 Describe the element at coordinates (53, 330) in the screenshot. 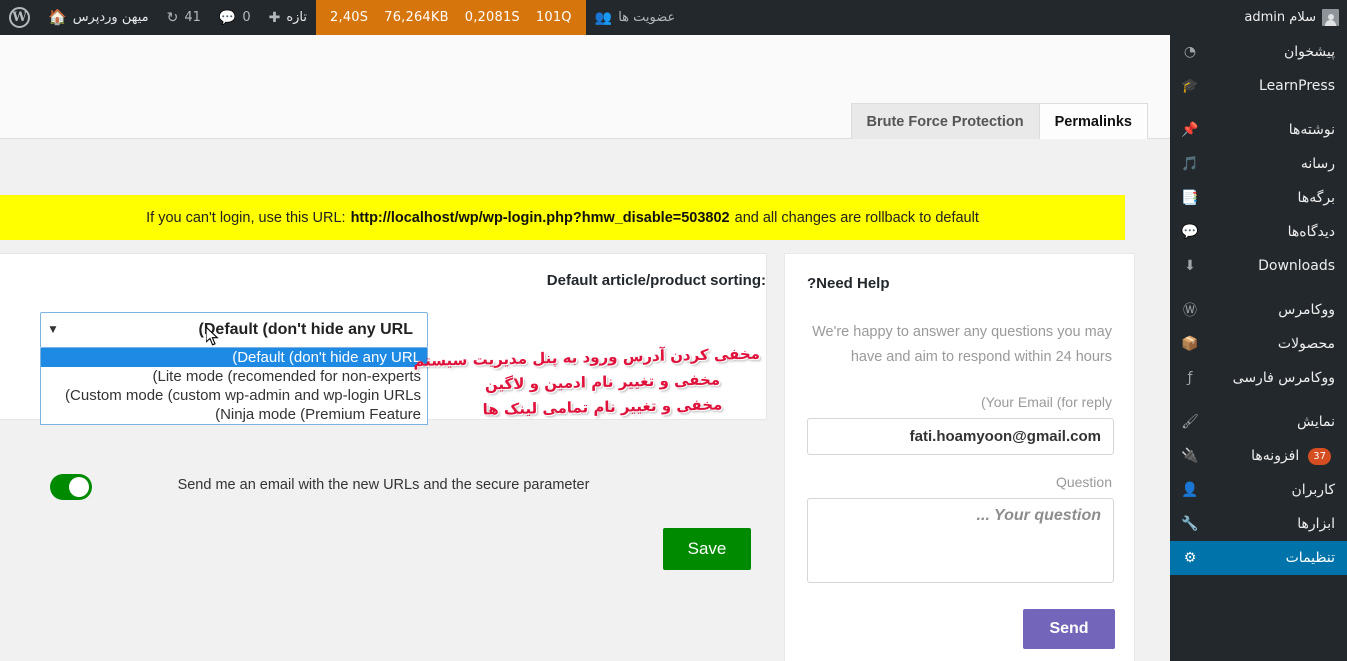

I see `chevron-down-icon: ▼` at that location.